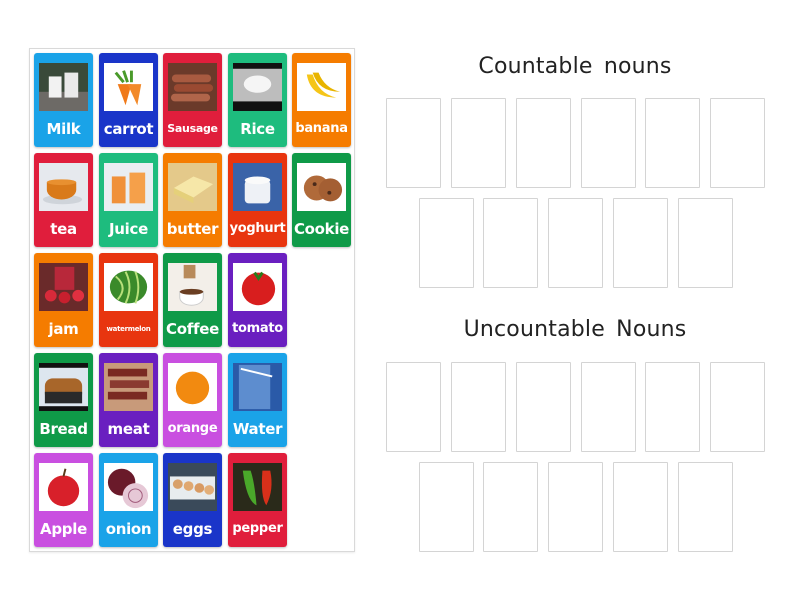 The height and width of the screenshot is (600, 800). Describe the element at coordinates (192, 128) in the screenshot. I see `card-label: Sausage` at that location.